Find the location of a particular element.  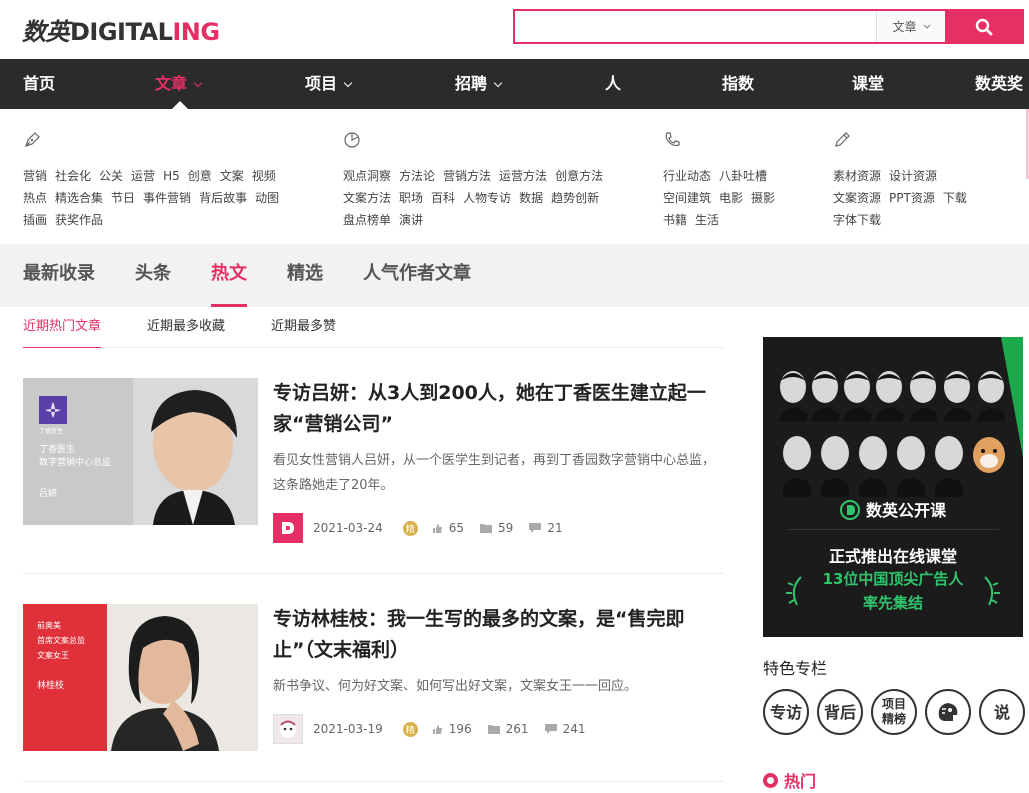

dropdown-link: 公关 is located at coordinates (111, 176).